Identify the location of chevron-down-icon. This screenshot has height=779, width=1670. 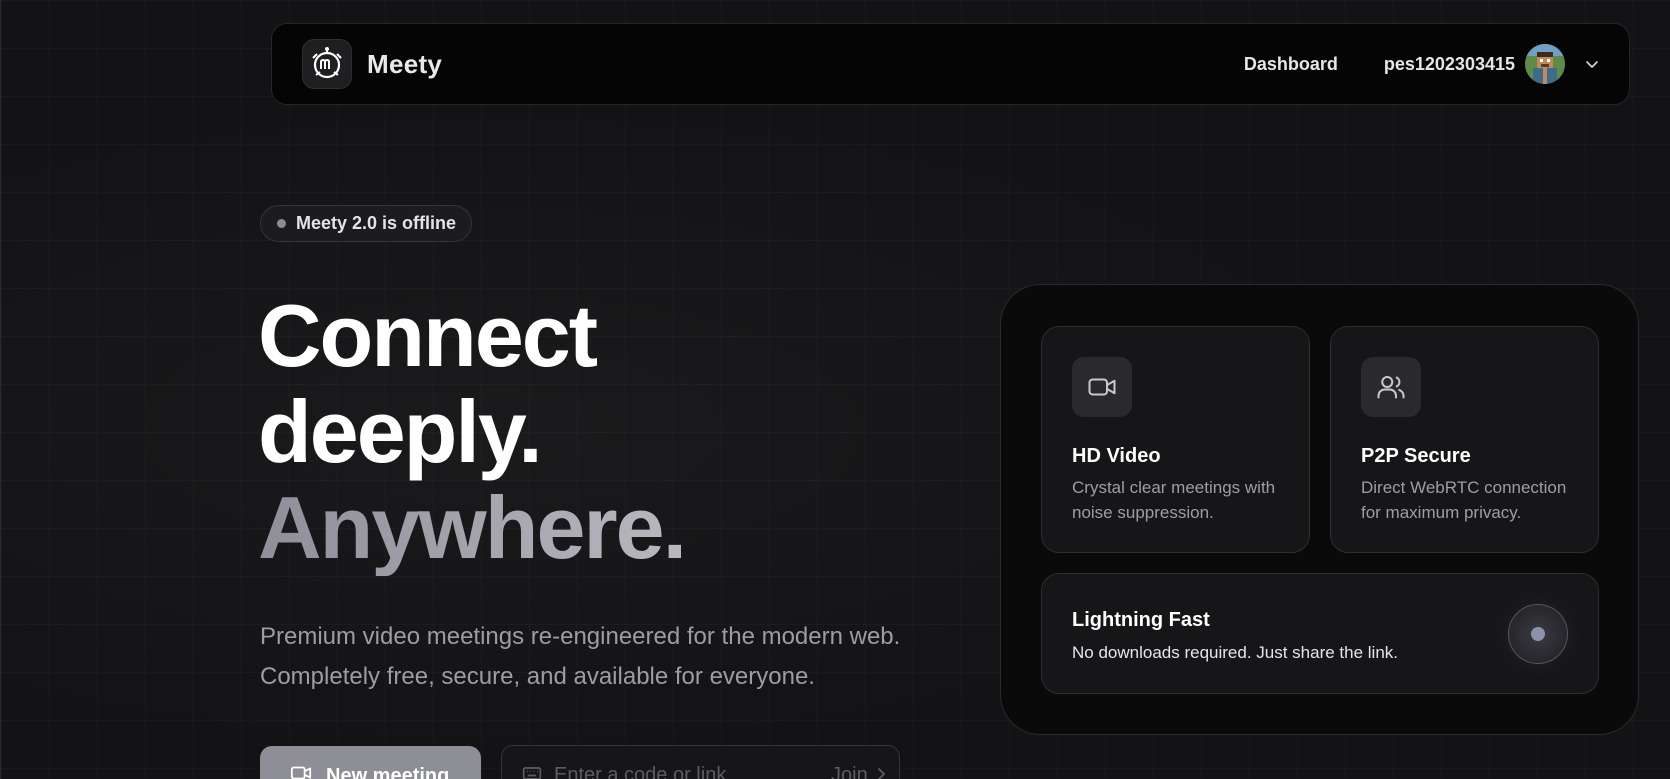
(1592, 64).